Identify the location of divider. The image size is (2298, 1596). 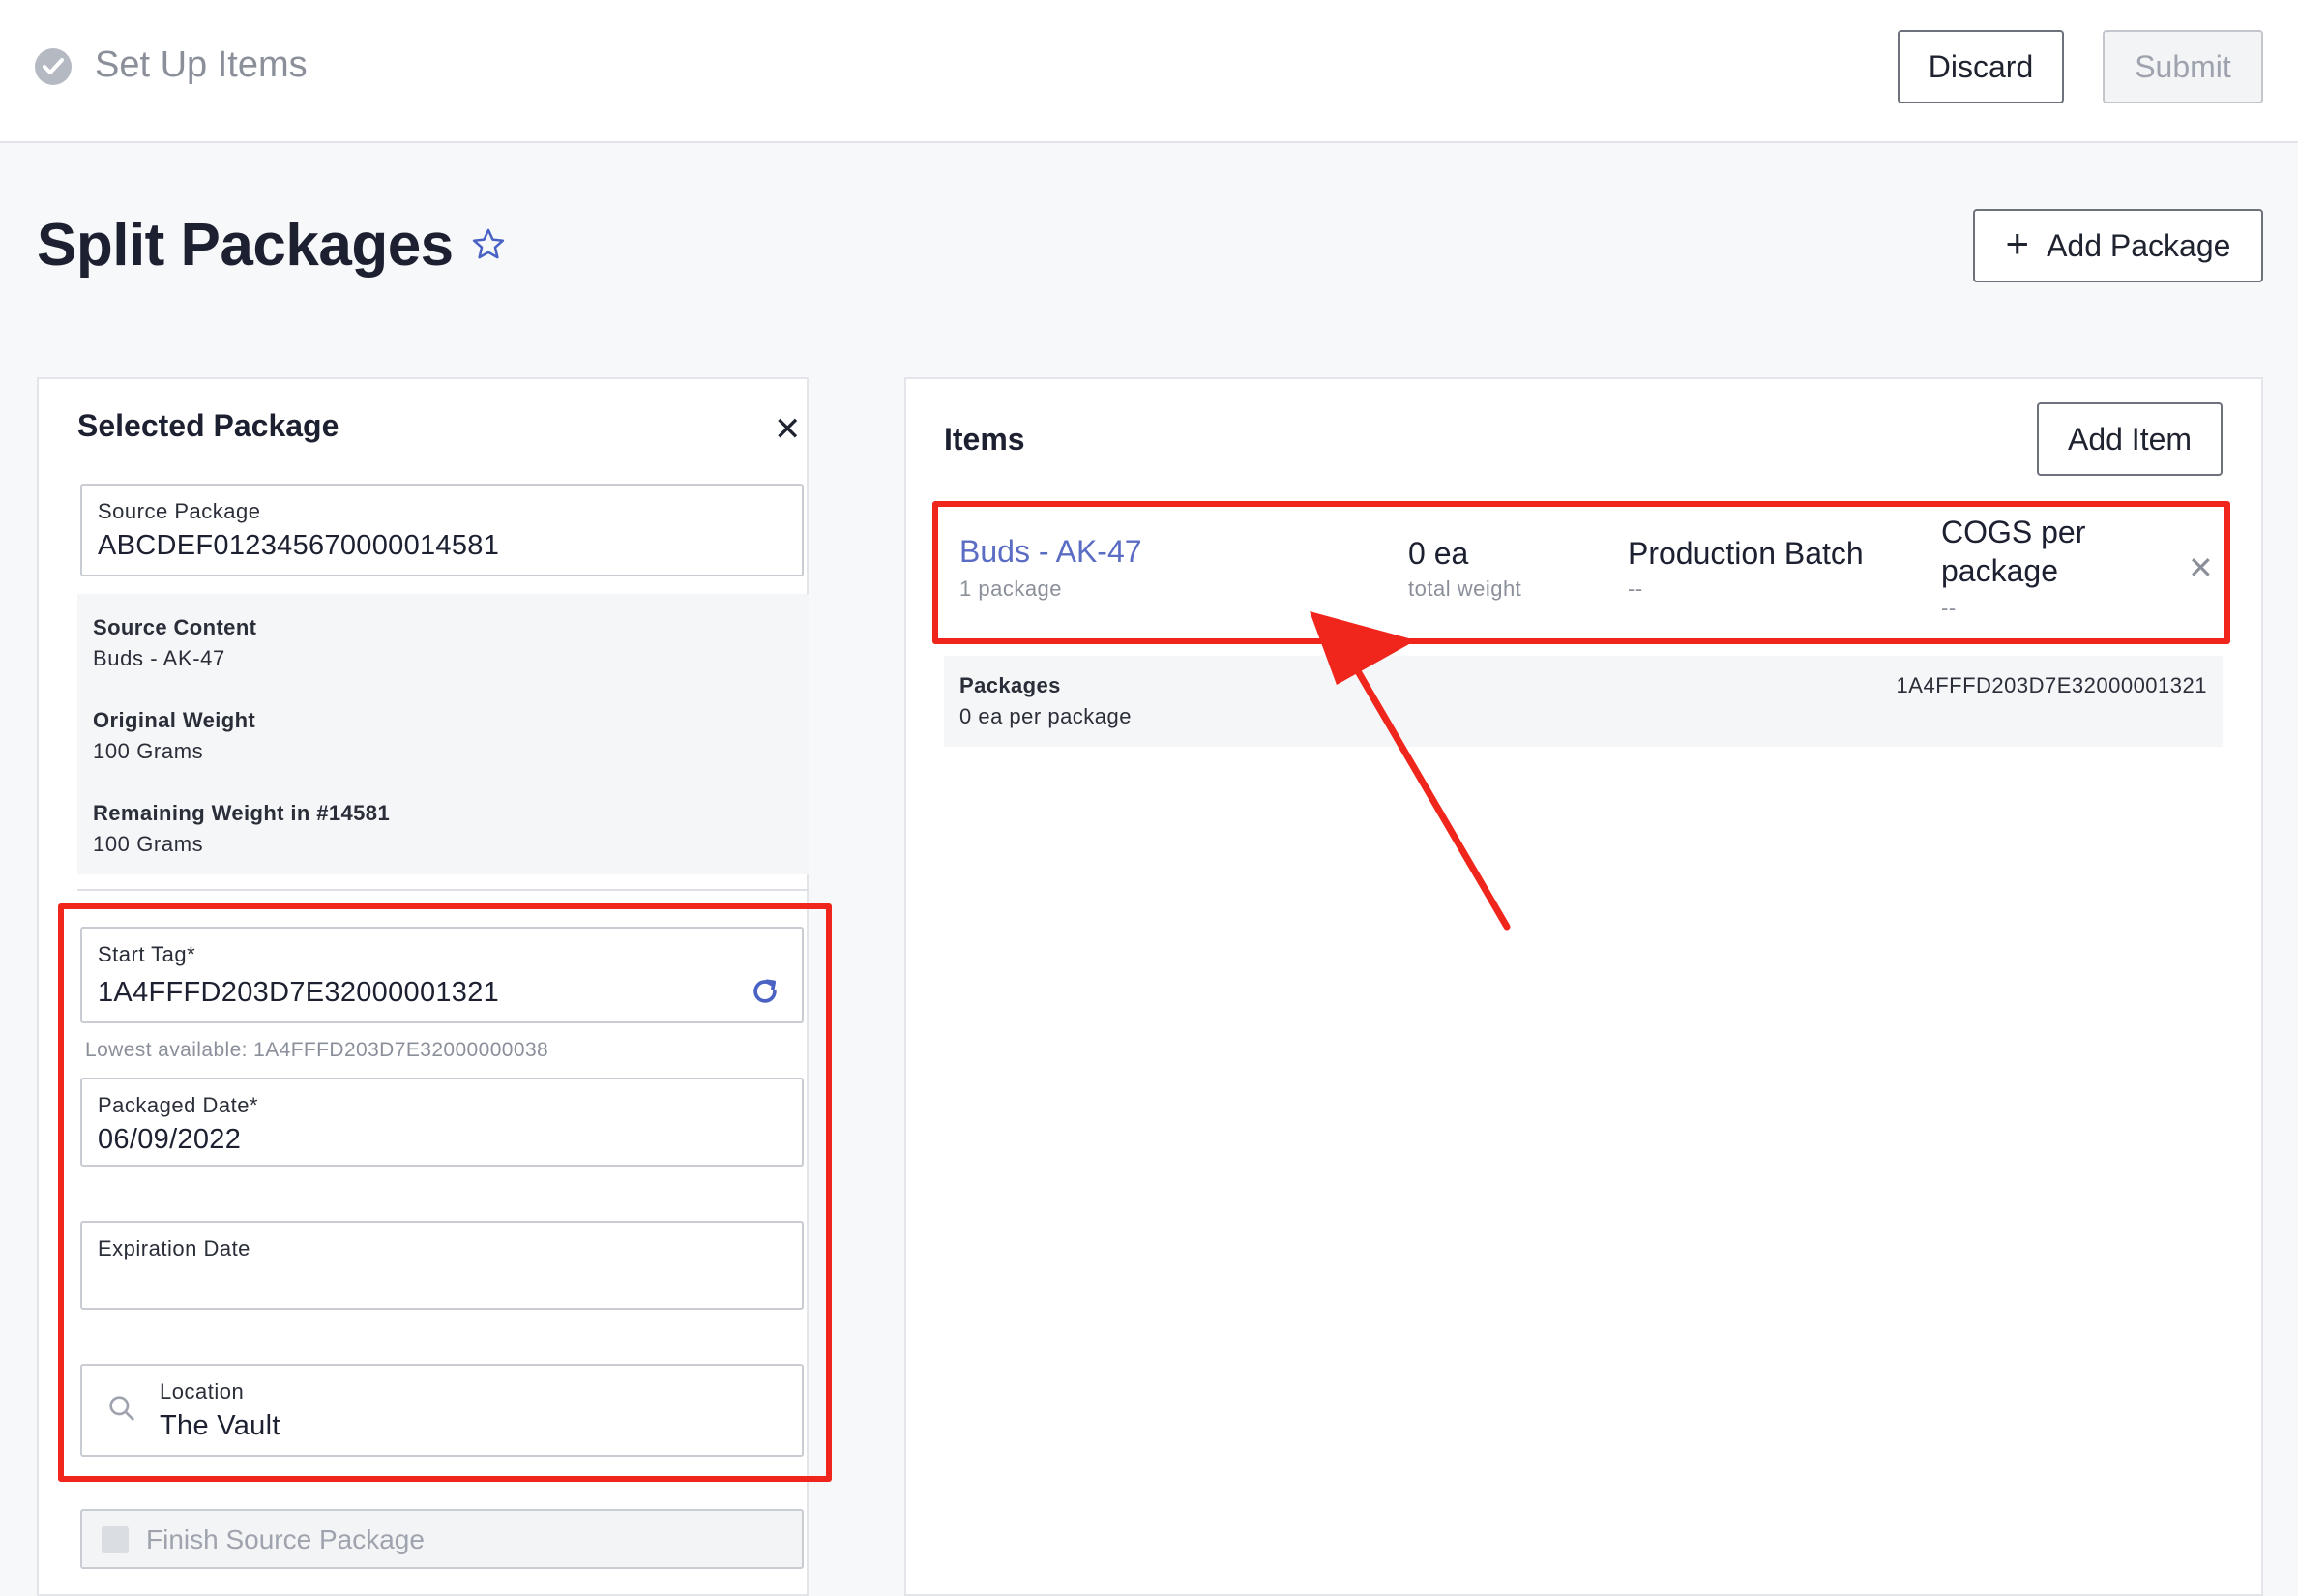
(443, 890).